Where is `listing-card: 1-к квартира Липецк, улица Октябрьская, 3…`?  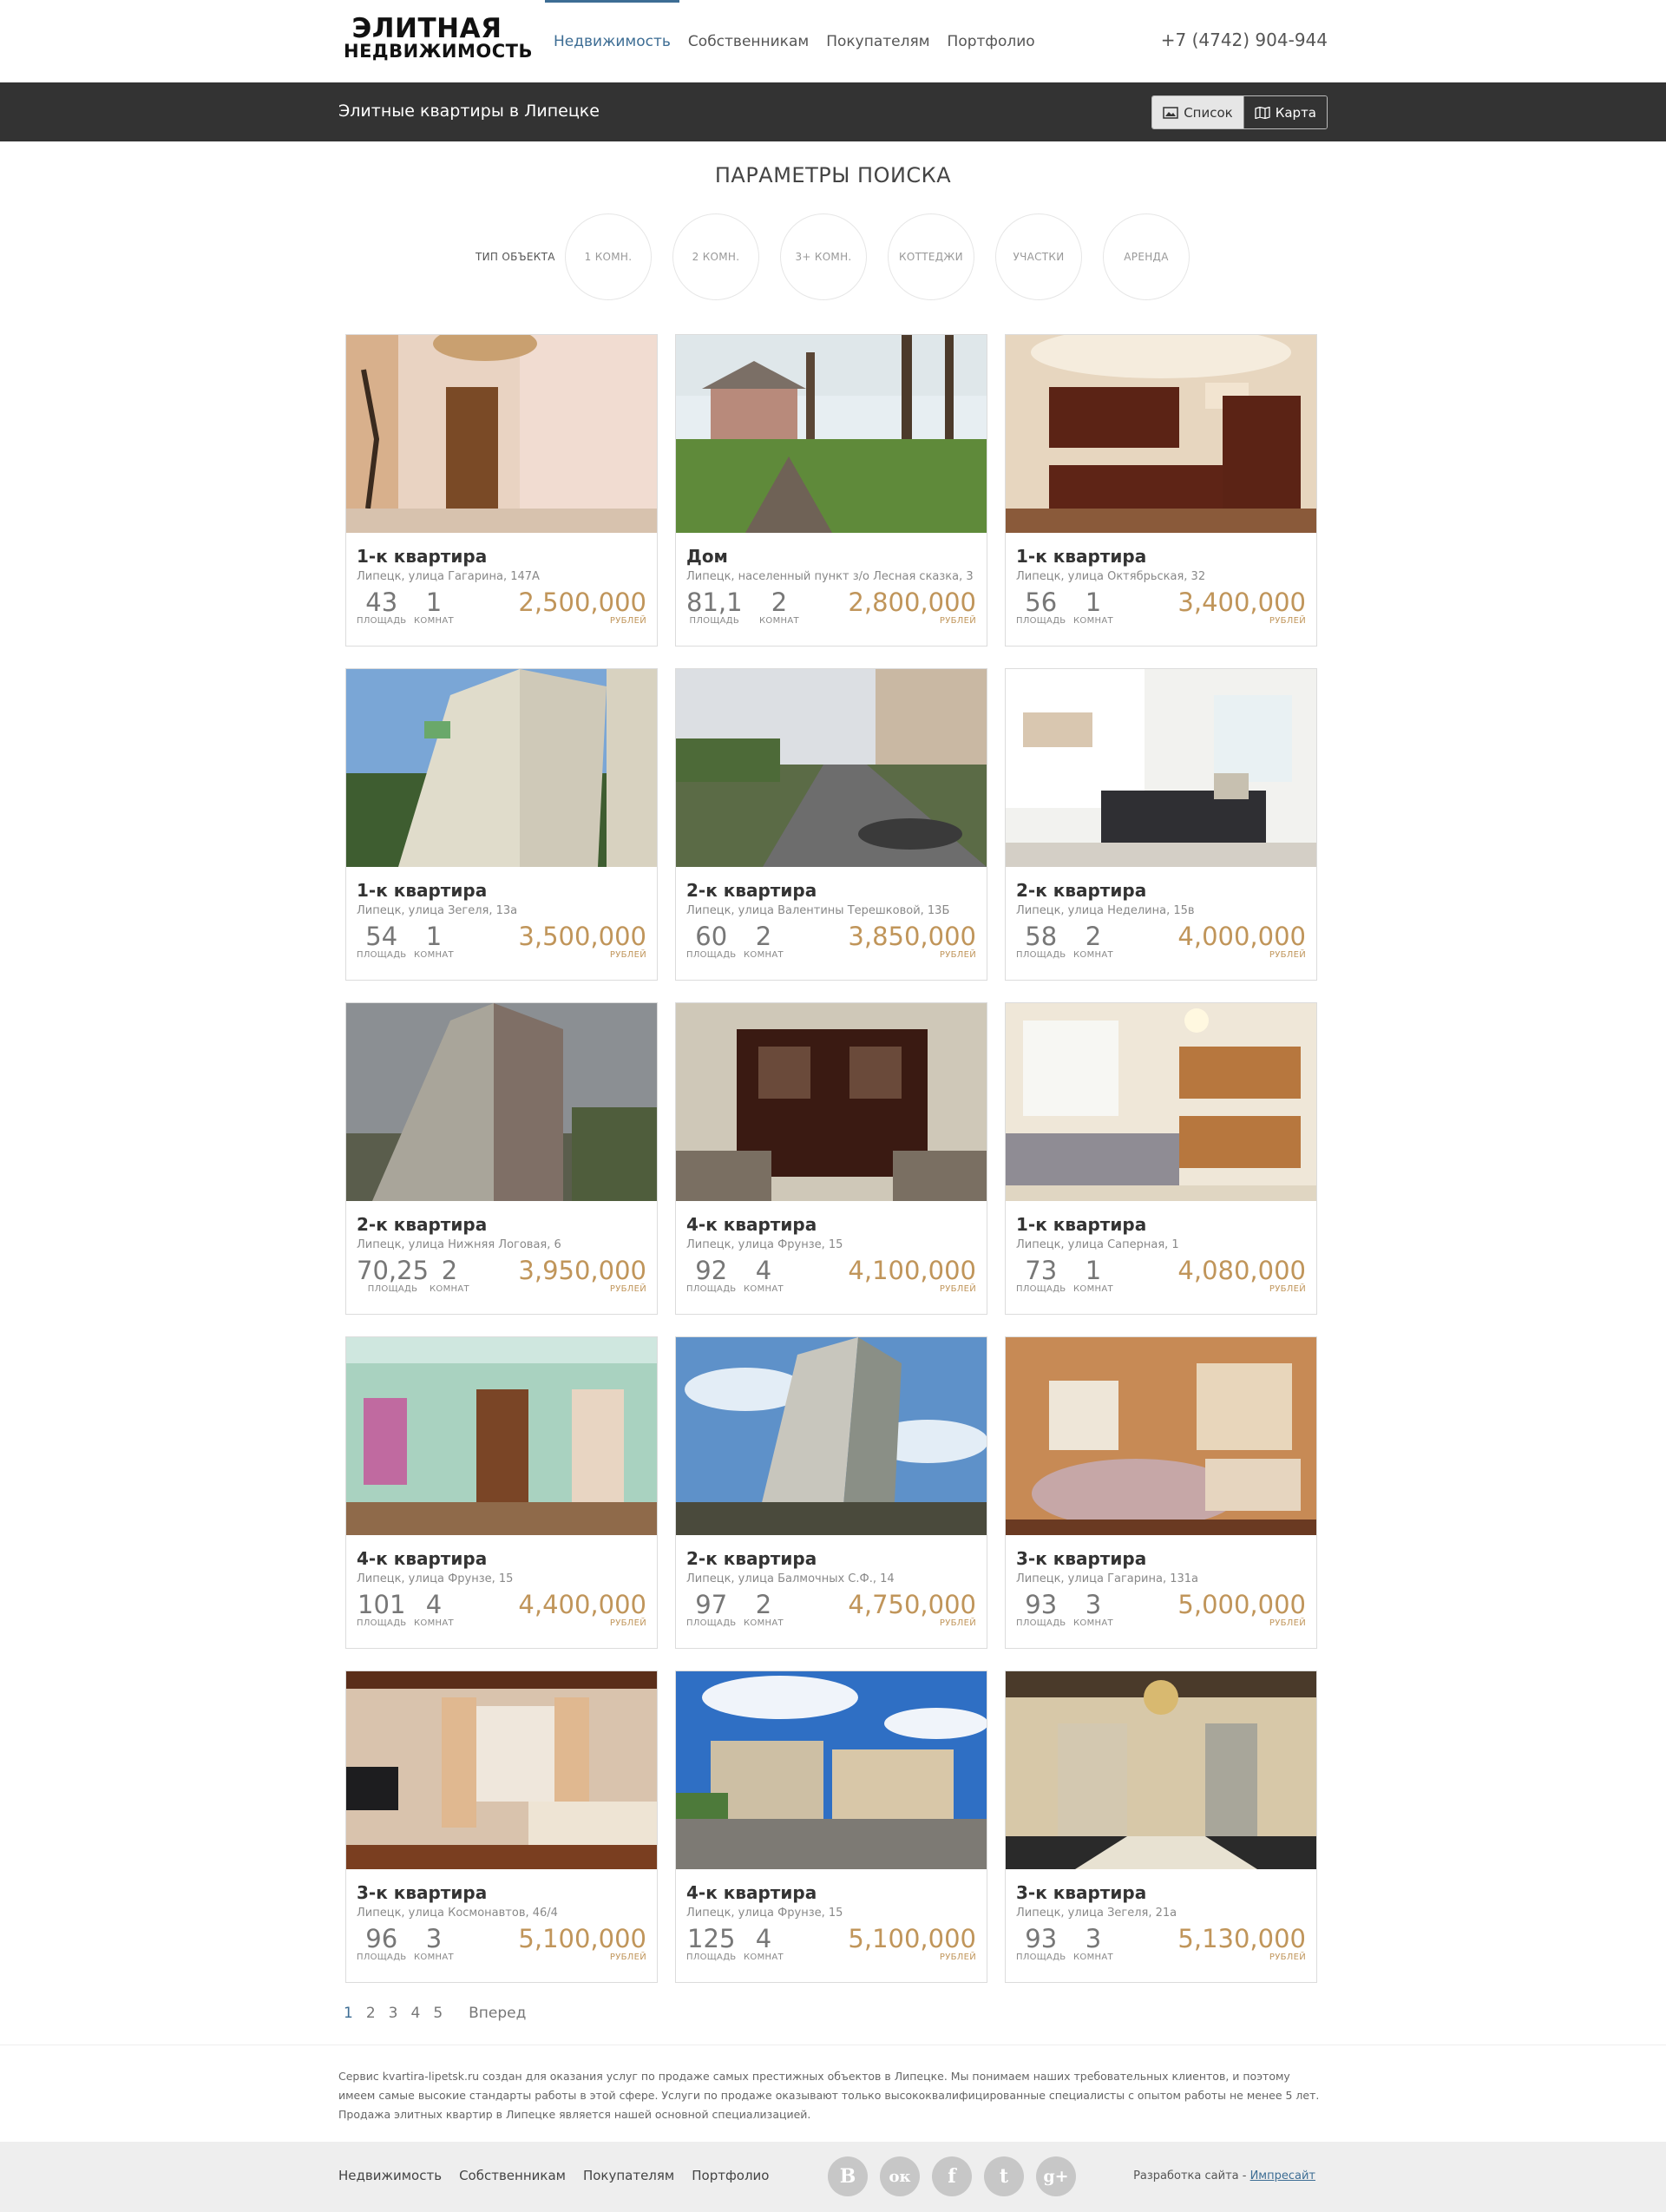
listing-card: 1-к квартира Липецк, улица Октябрьская, 3… is located at coordinates (1161, 490).